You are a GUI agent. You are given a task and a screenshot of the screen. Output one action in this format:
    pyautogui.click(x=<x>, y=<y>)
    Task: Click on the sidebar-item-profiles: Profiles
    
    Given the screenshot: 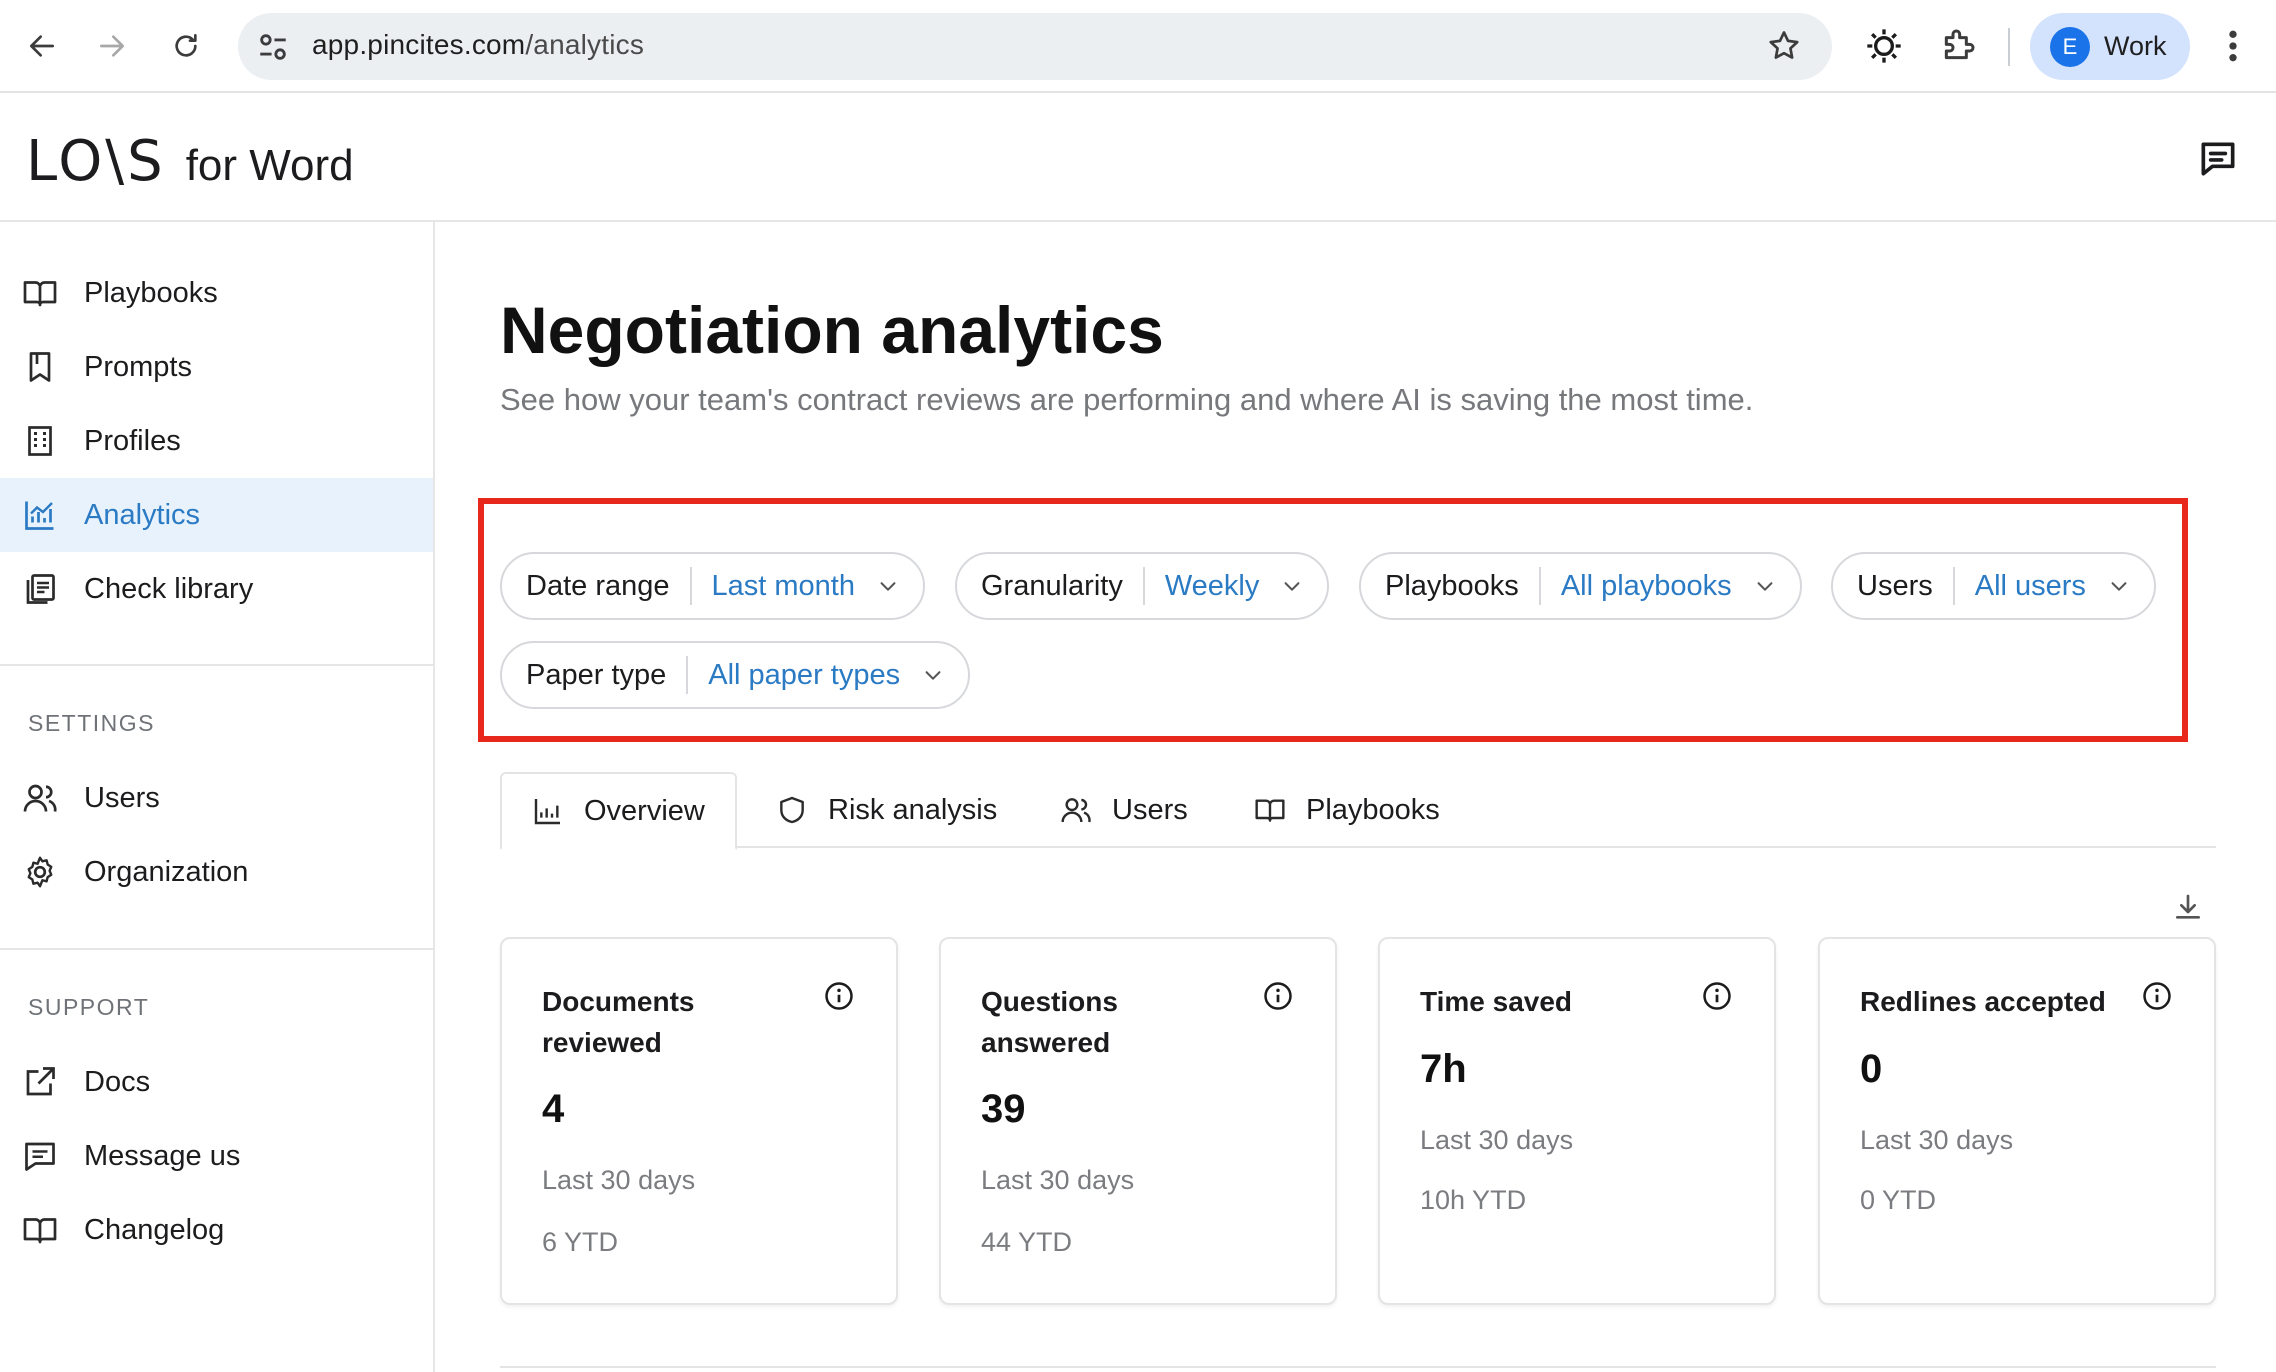 What is the action you would take?
    pyautogui.click(x=216, y=441)
    